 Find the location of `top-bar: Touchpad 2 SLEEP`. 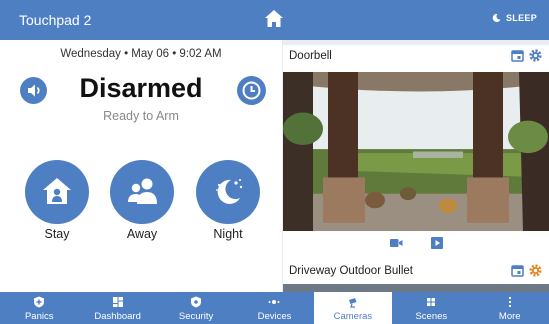

top-bar: Touchpad 2 SLEEP is located at coordinates (274, 20).